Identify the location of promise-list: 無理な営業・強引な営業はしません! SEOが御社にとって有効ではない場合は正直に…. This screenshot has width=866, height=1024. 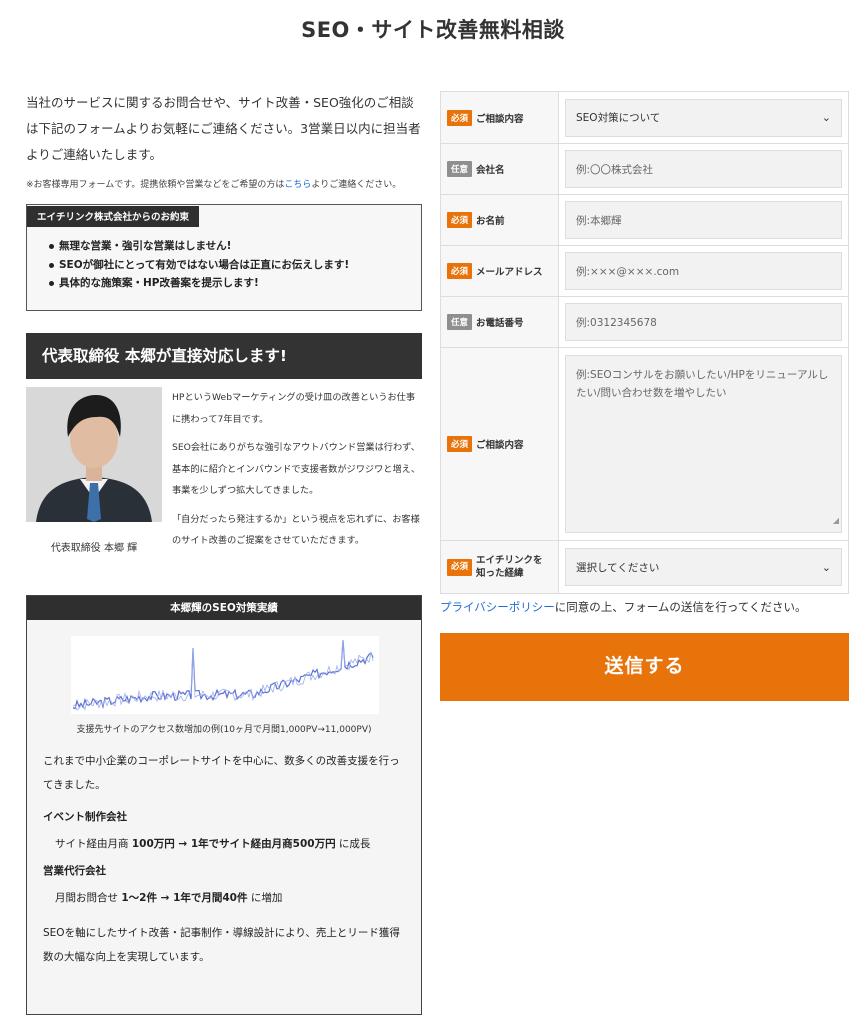
(235, 265).